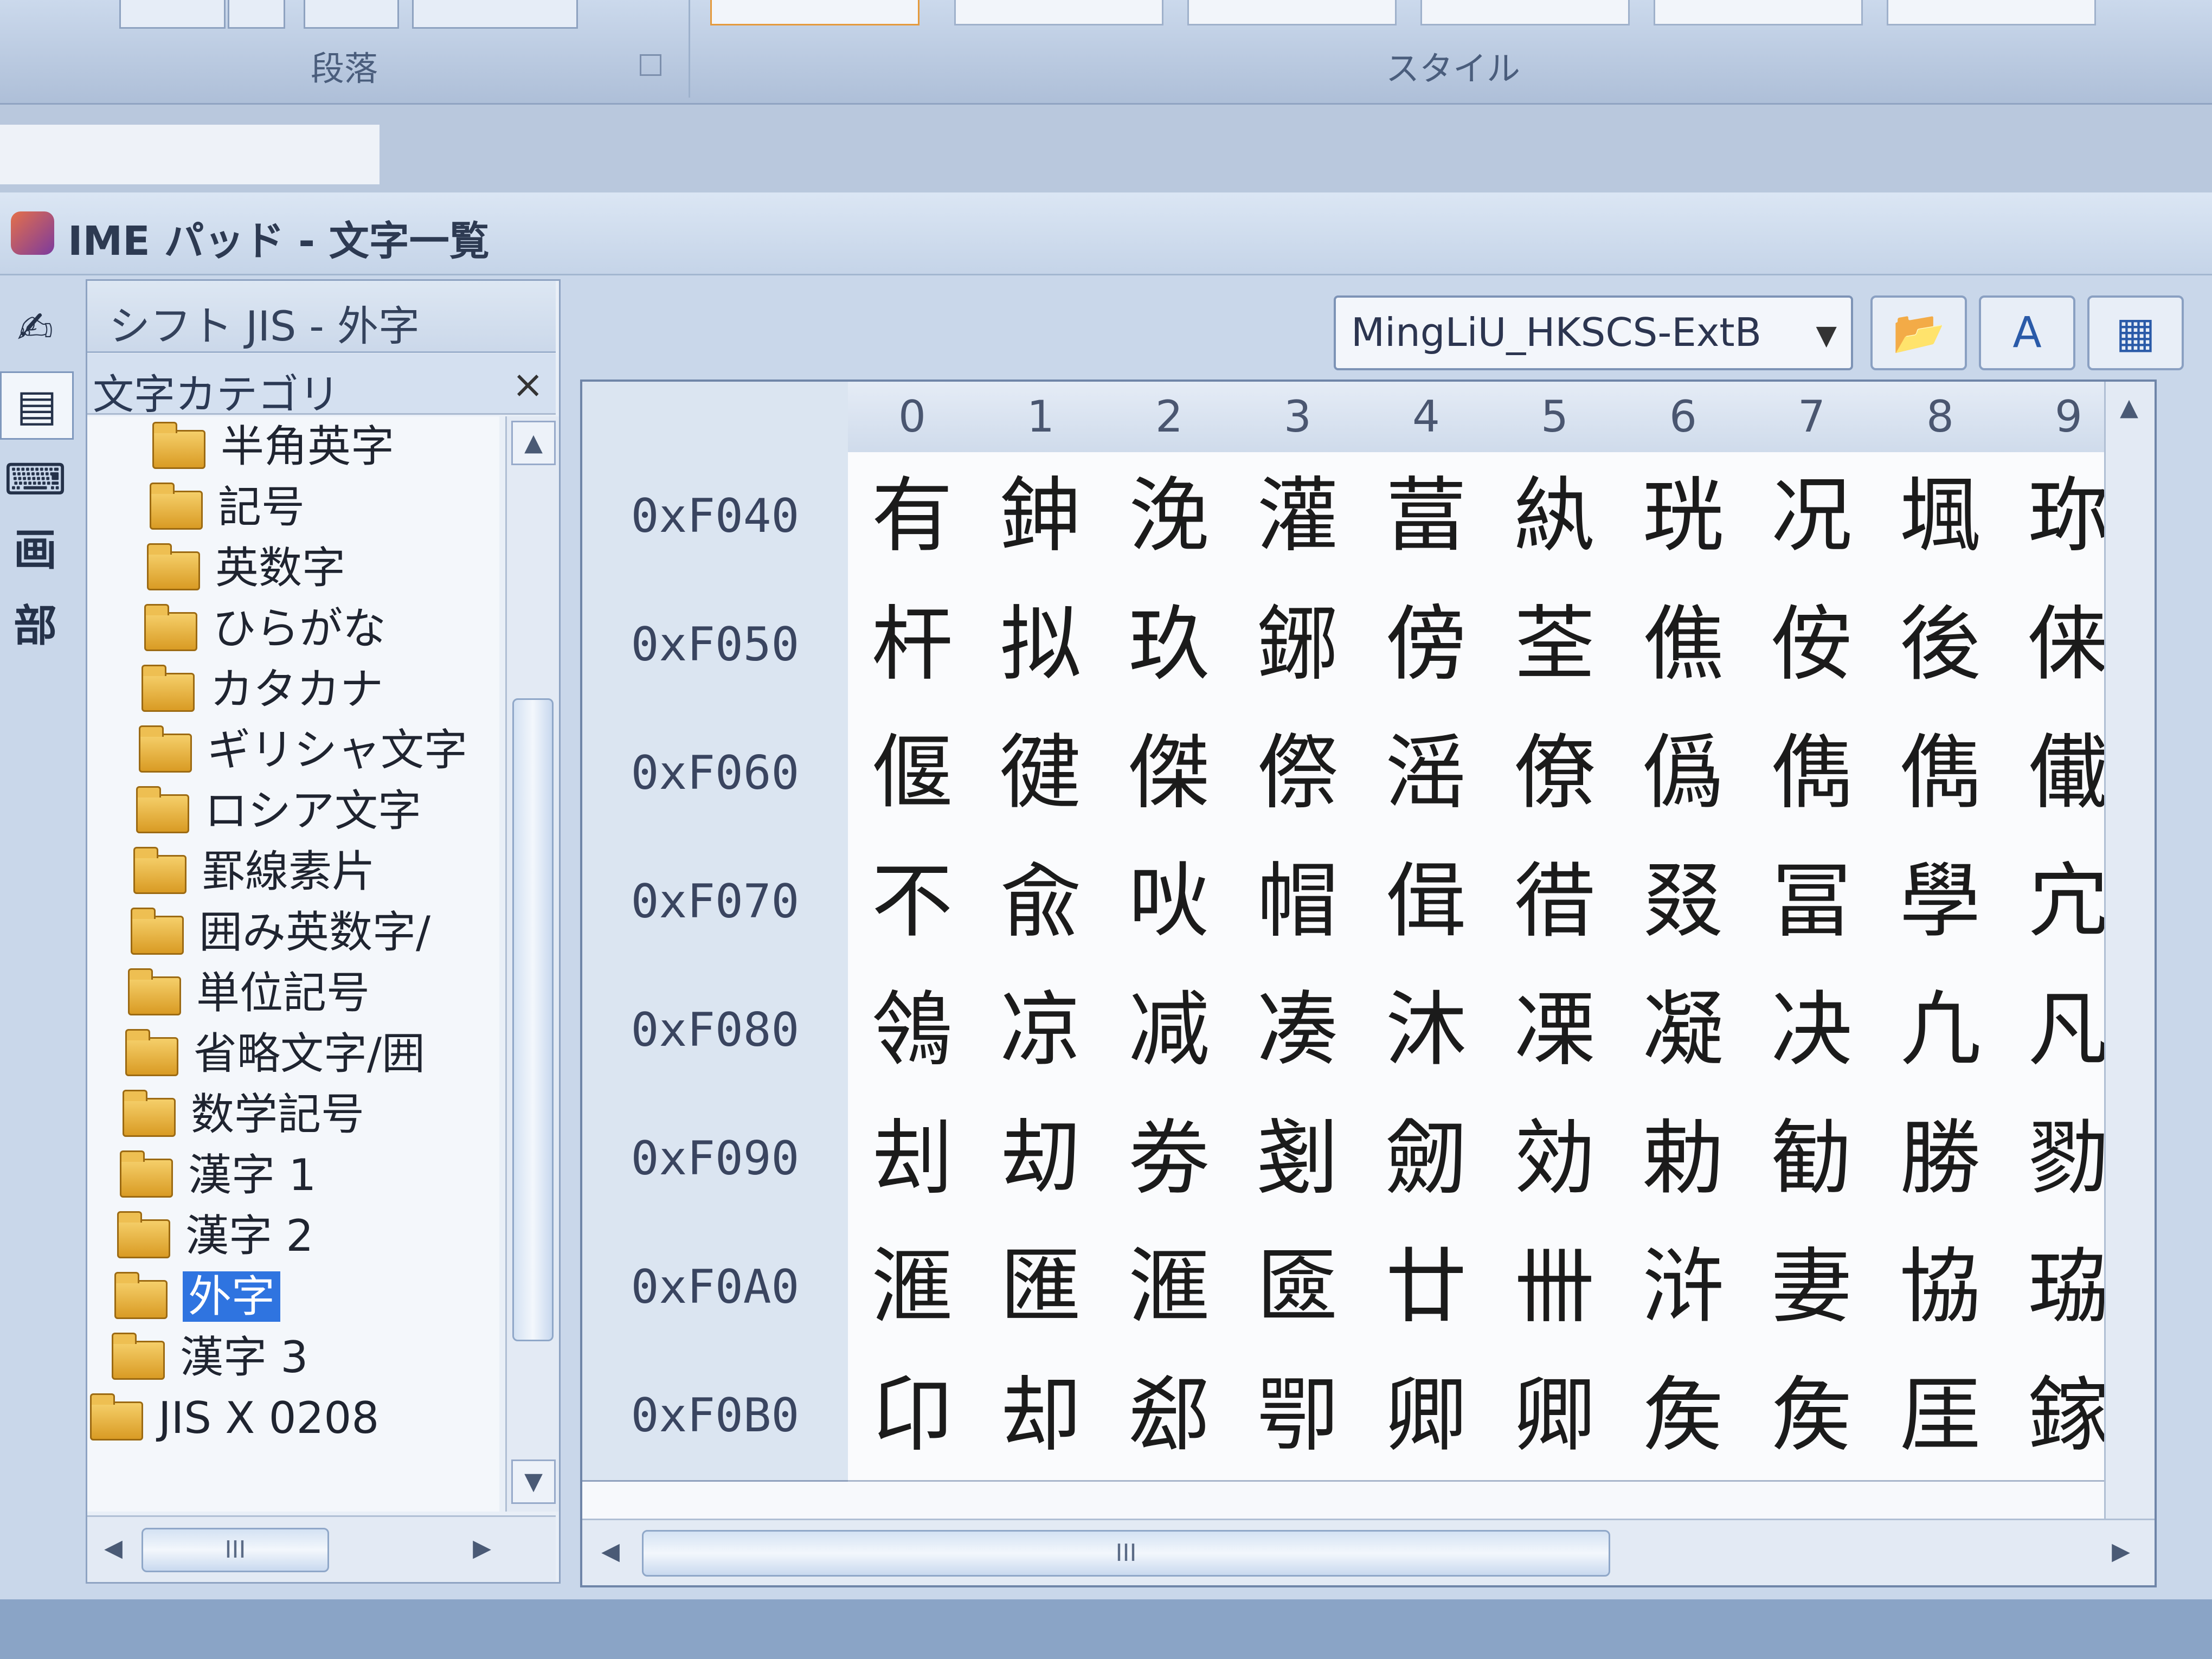  Describe the element at coordinates (1812, 1288) in the screenshot. I see `character-cell: 妻` at that location.